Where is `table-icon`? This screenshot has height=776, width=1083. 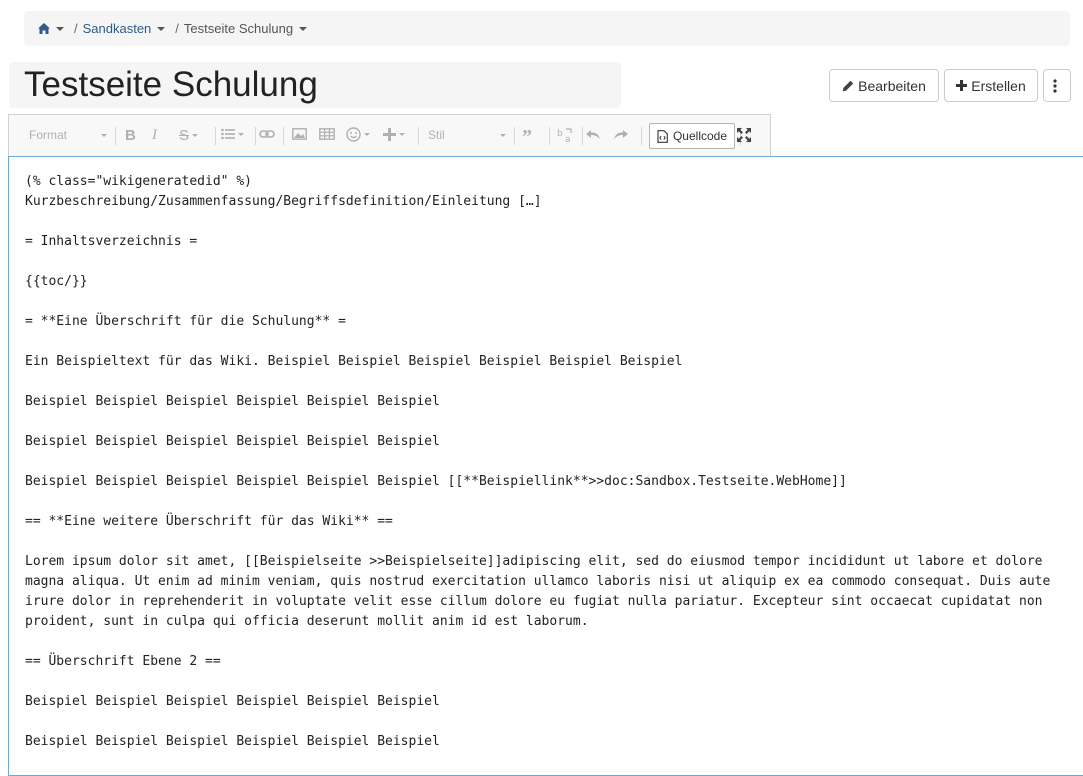 table-icon is located at coordinates (327, 134).